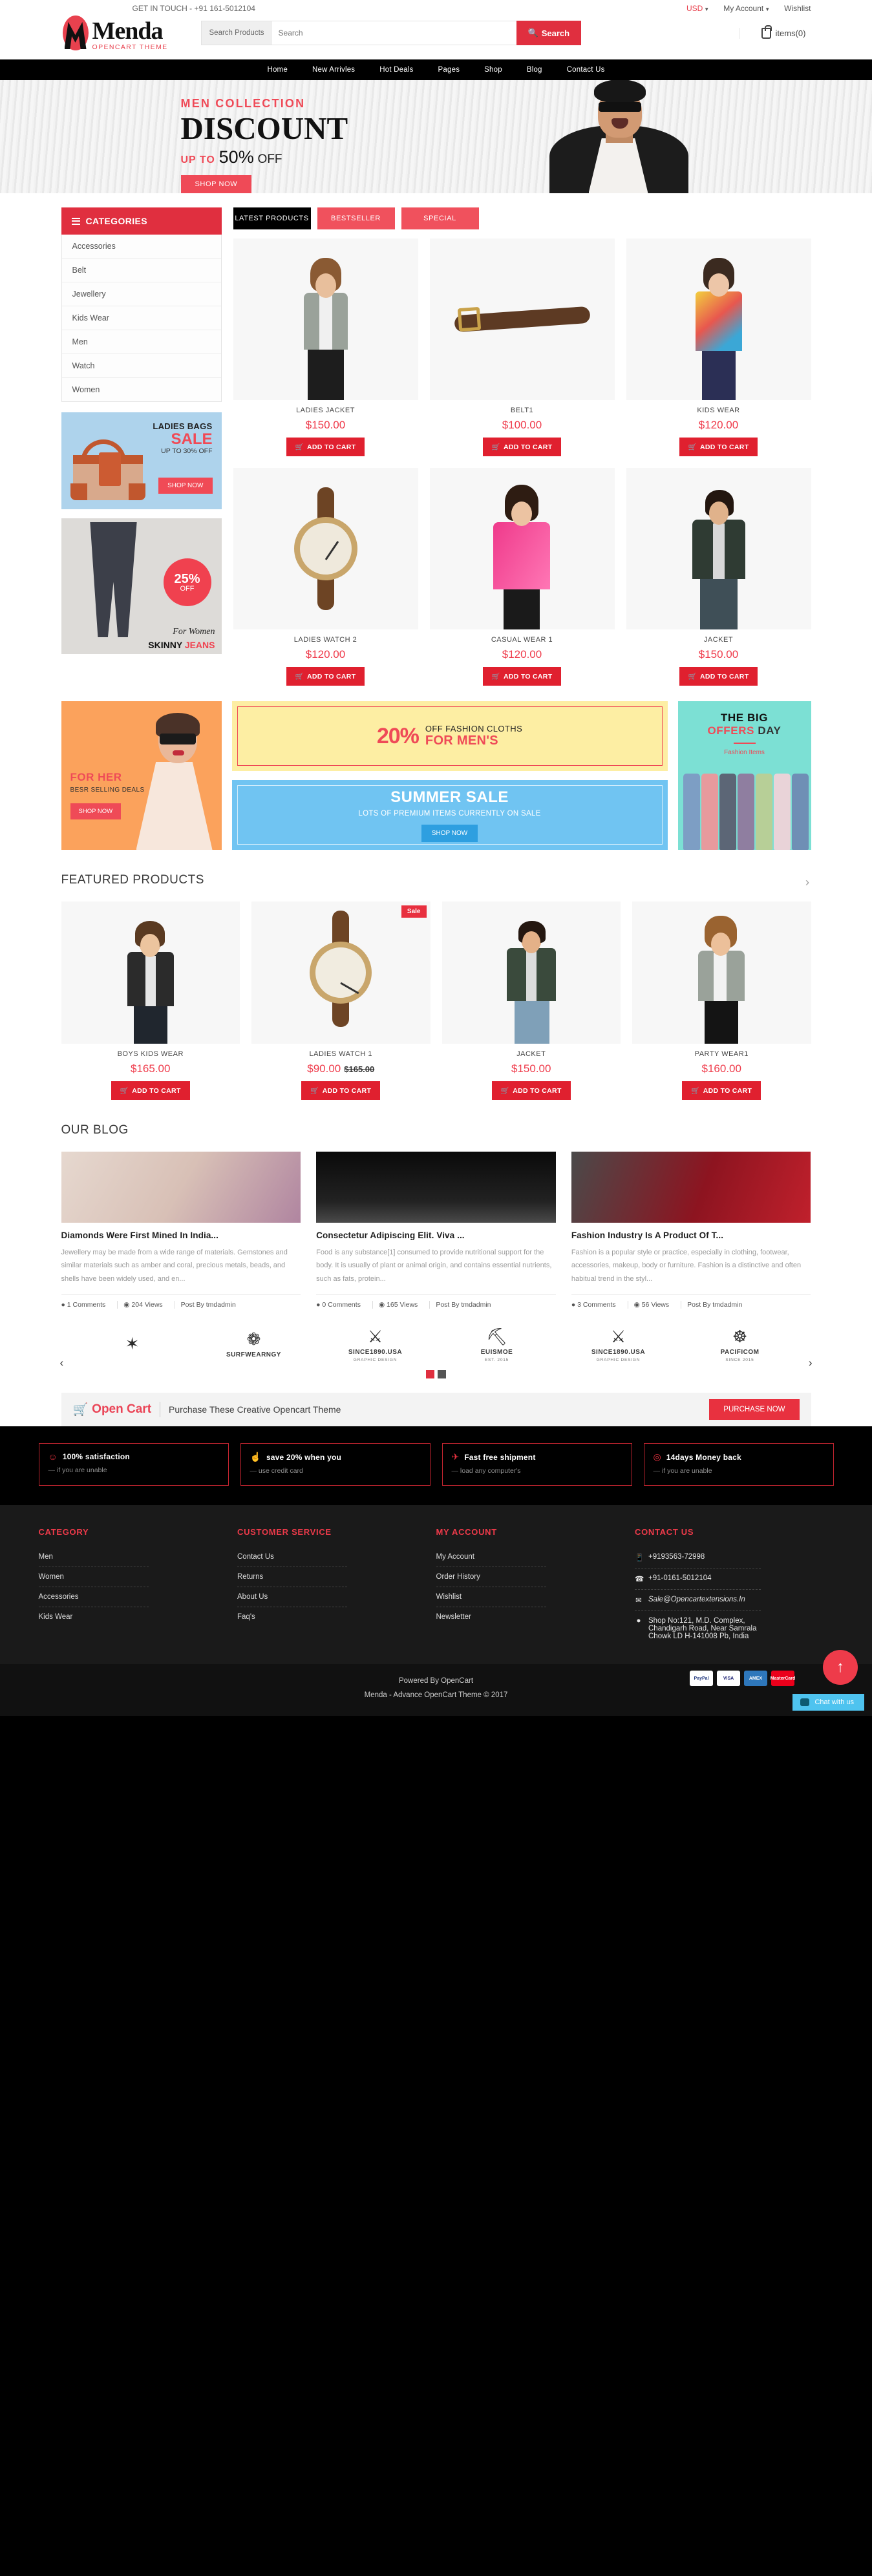  Describe the element at coordinates (754, 1409) in the screenshot. I see `purchase-now-button: PURCHASE NOW` at that location.